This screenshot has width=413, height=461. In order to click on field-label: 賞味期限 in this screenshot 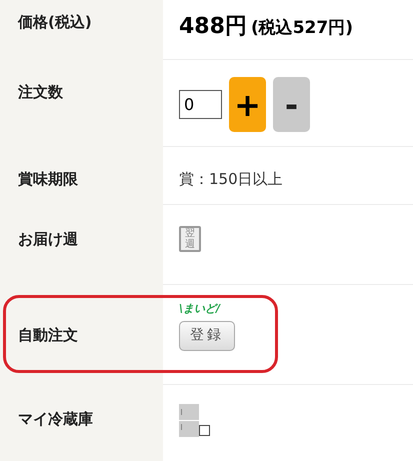, I will do `click(48, 179)`.